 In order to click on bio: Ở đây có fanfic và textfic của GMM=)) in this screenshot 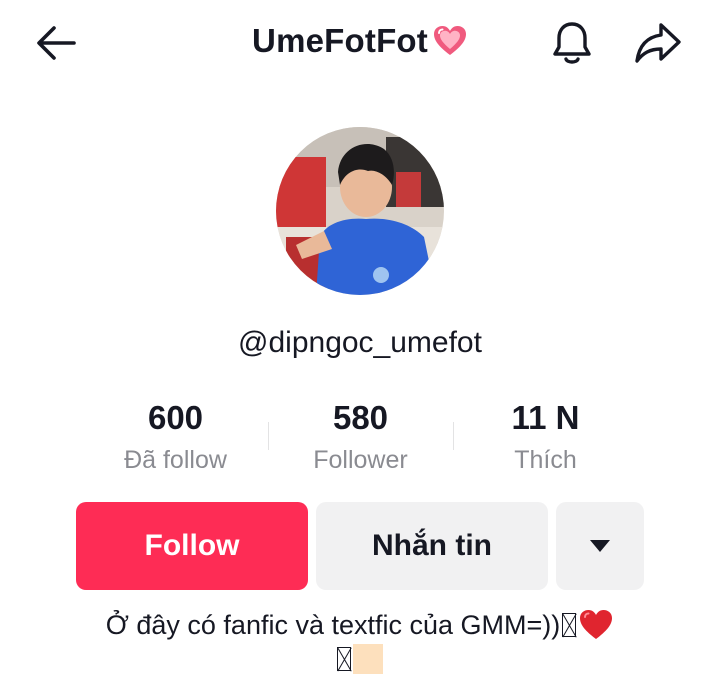, I will do `click(360, 640)`.